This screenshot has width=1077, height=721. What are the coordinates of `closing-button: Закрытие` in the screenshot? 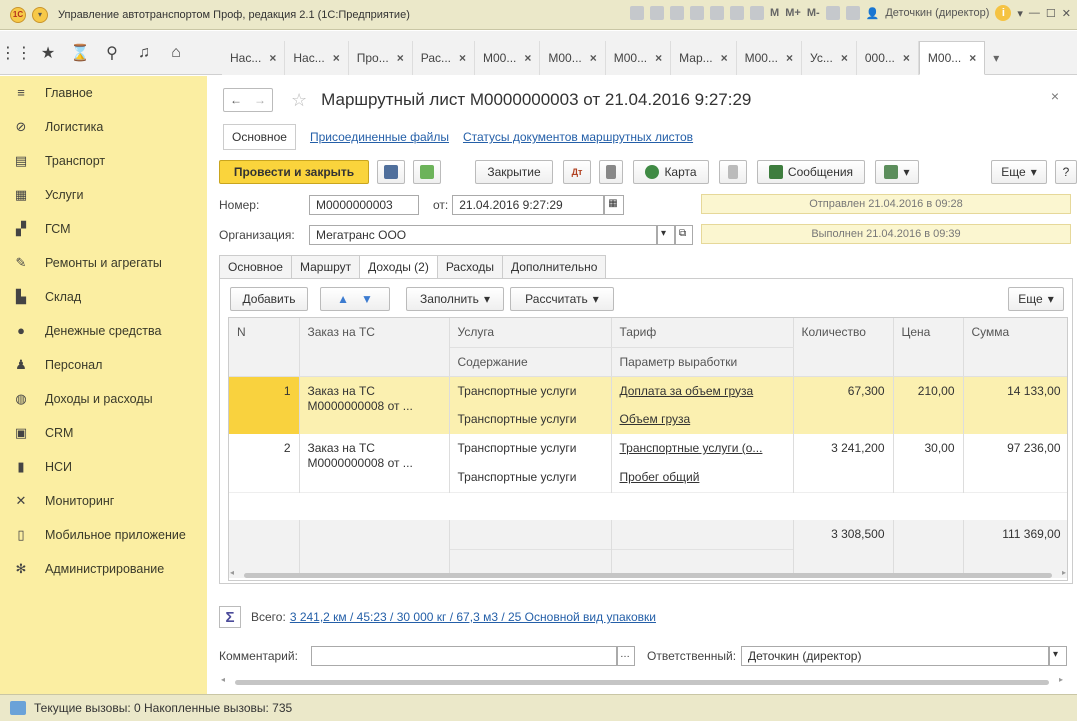 It's located at (514, 172).